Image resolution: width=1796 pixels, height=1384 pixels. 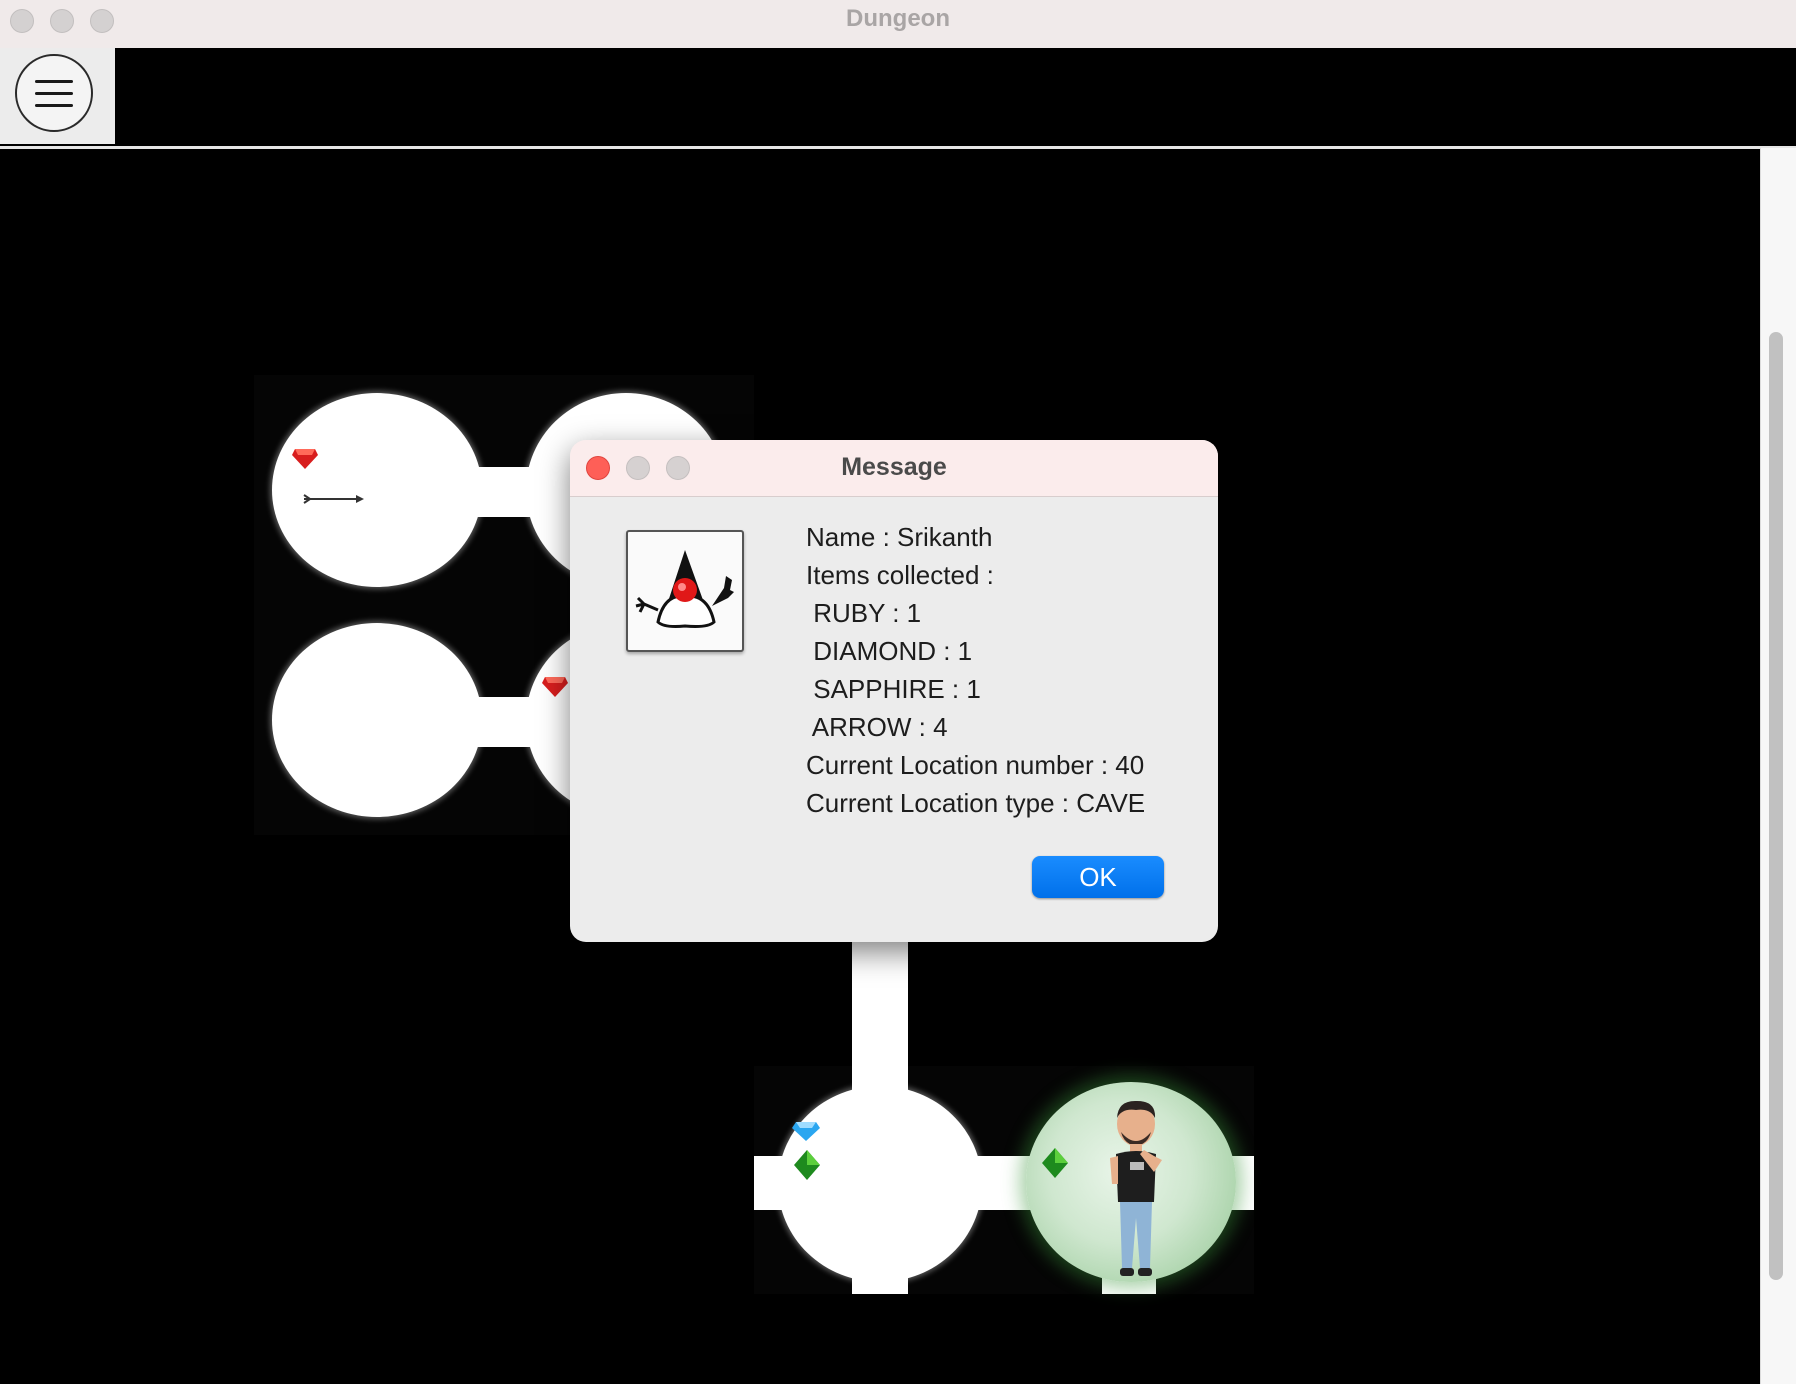 I want to click on toolbar, so click(x=898, y=98).